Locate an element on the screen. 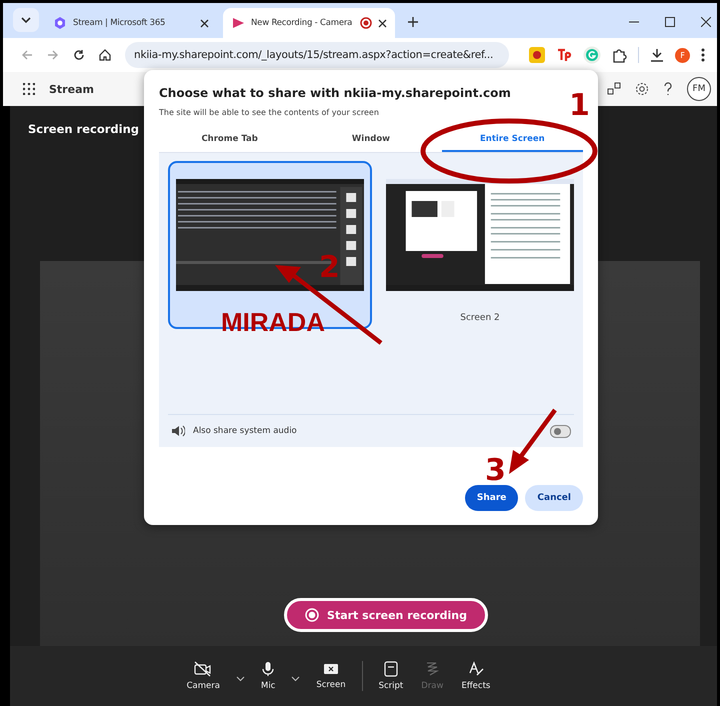  app-name: Stream is located at coordinates (71, 89).